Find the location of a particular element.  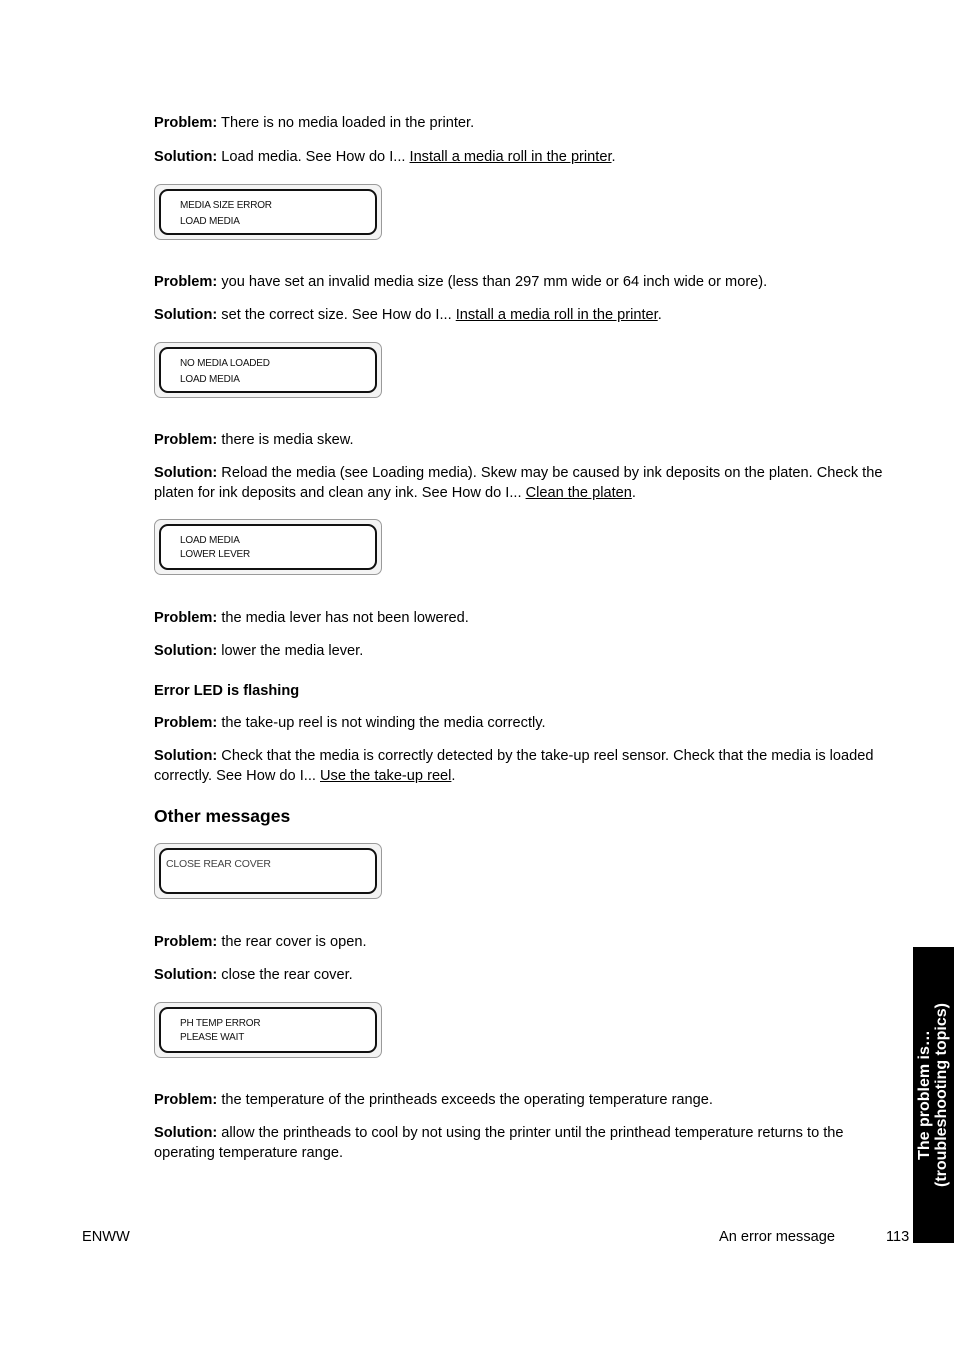

lcd-panel-ph-temp-error: PH TEMP ERROR PLEASE WAIT is located at coordinates (268, 1030).